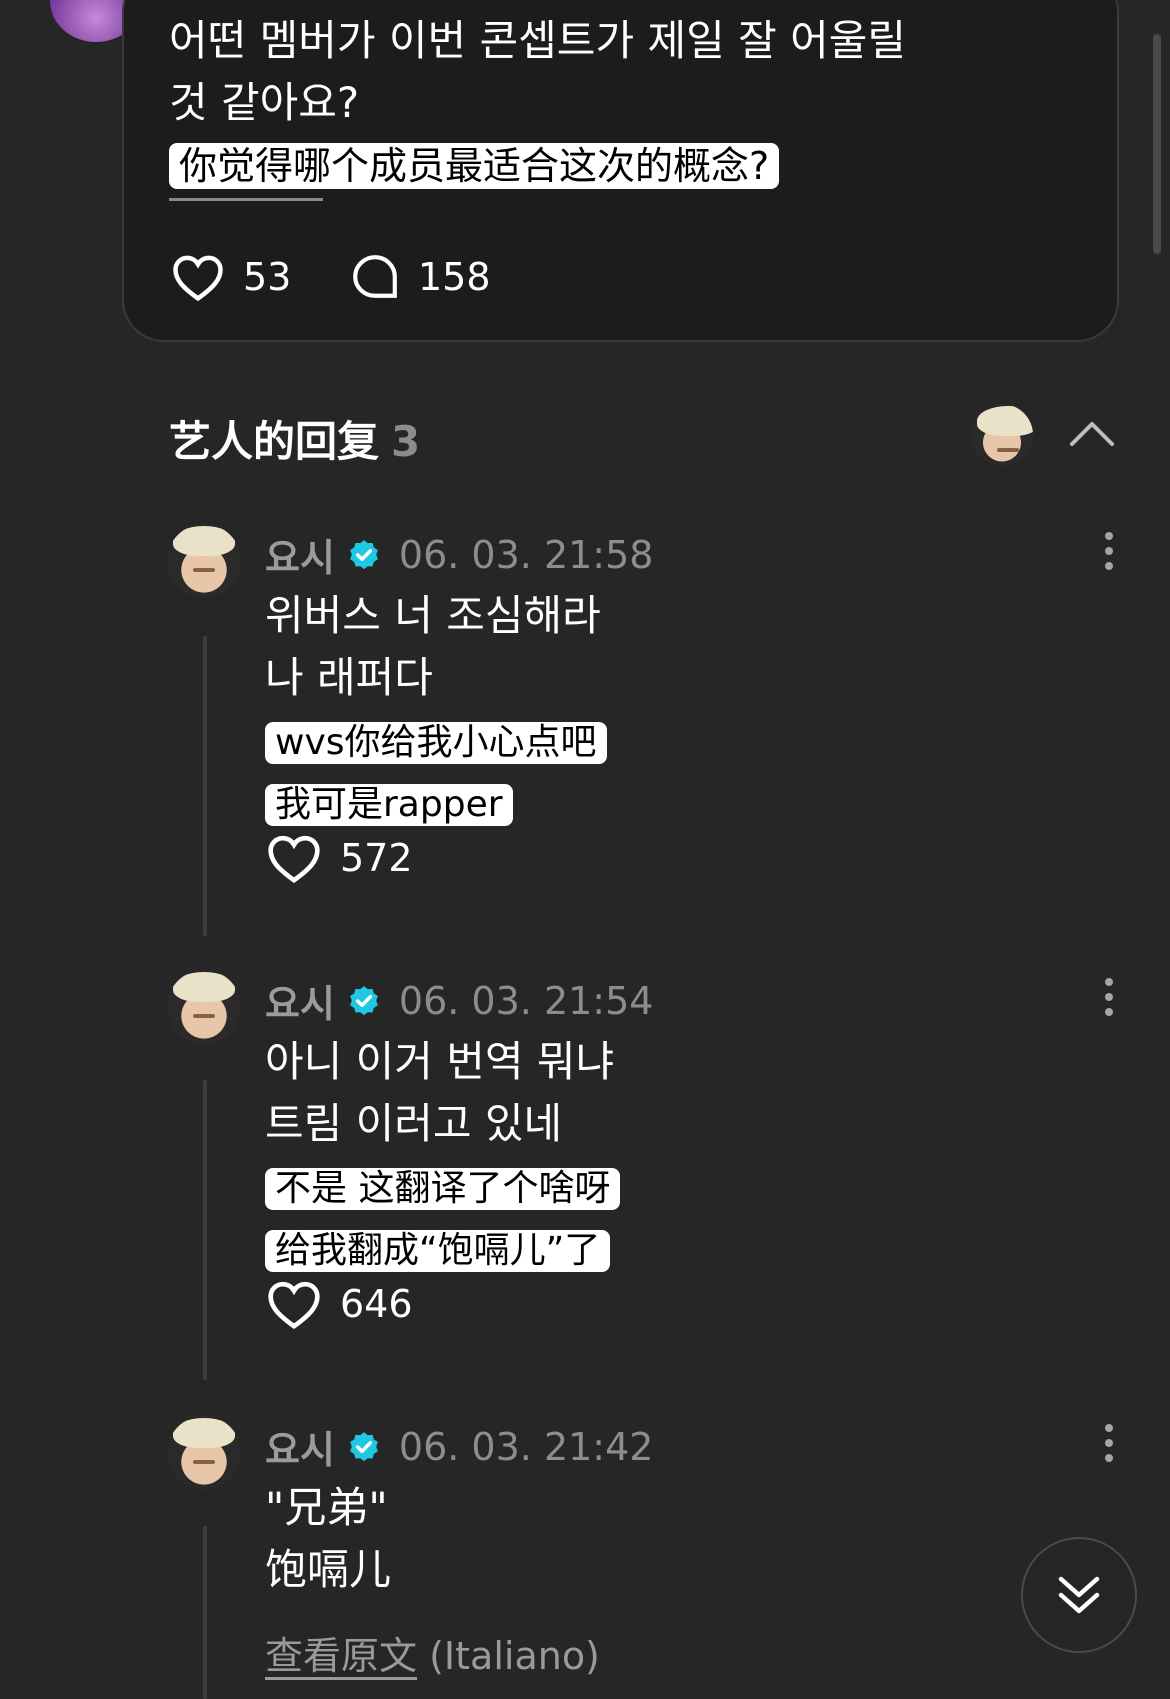 Image resolution: width=1170 pixels, height=1699 pixels. I want to click on see-original-link: 查看原文, so click(341, 1656).